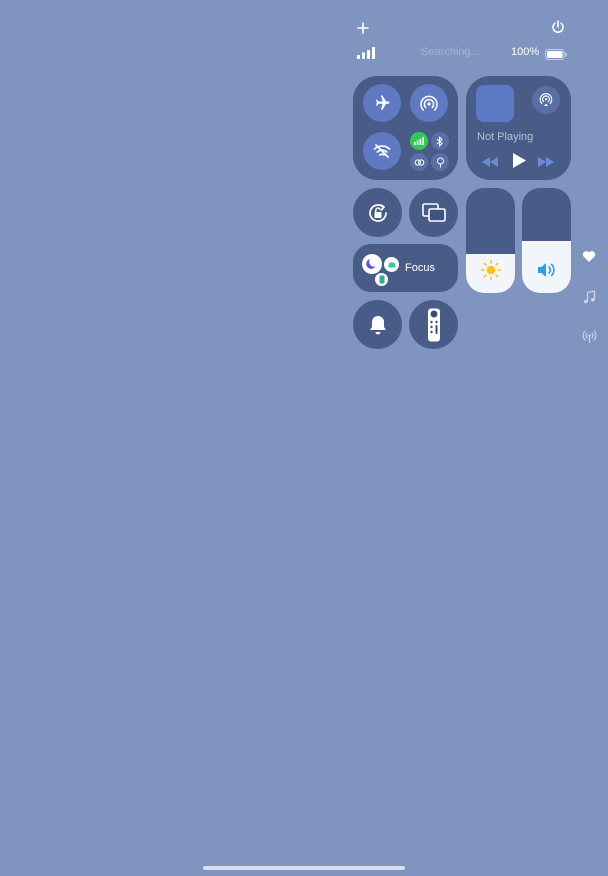  I want to click on battery-indicator, so click(556, 56).